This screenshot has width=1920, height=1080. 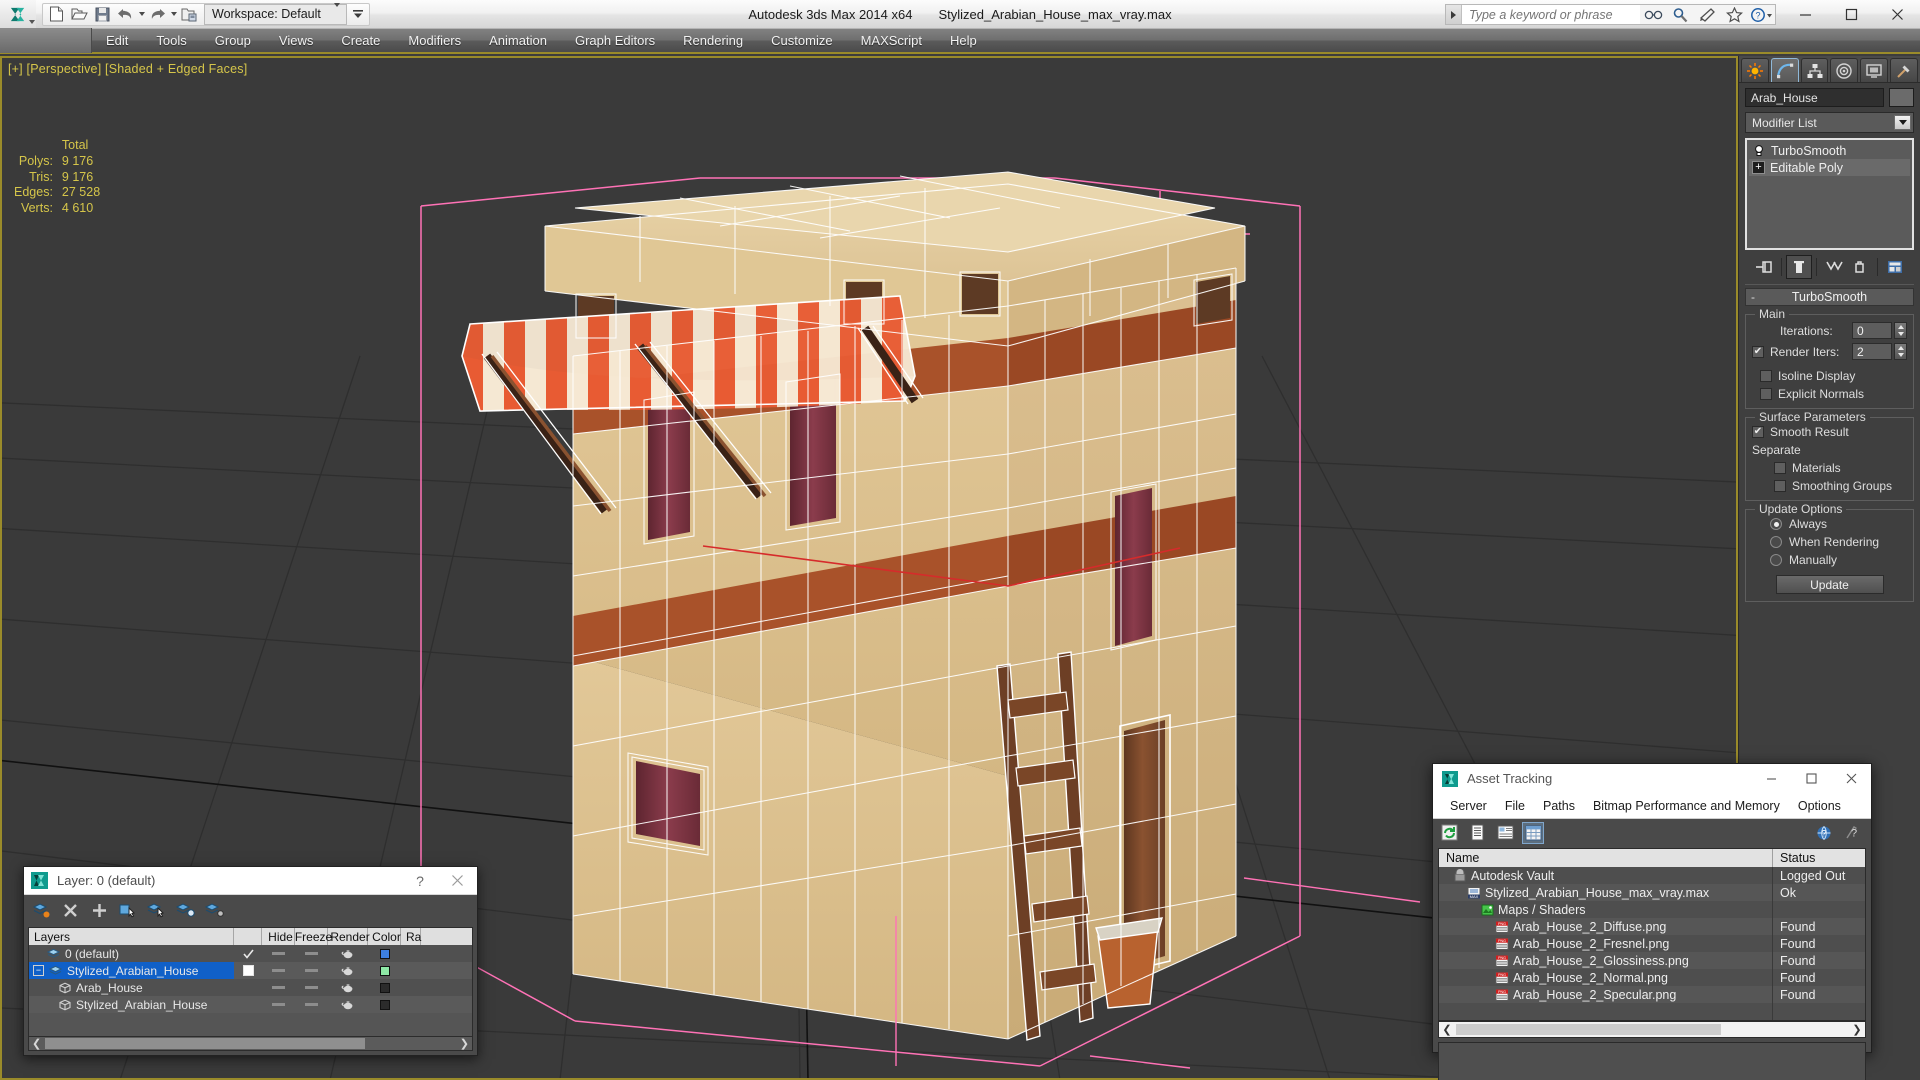 I want to click on hide-unhide-layer-icon, so click(x=186, y=910).